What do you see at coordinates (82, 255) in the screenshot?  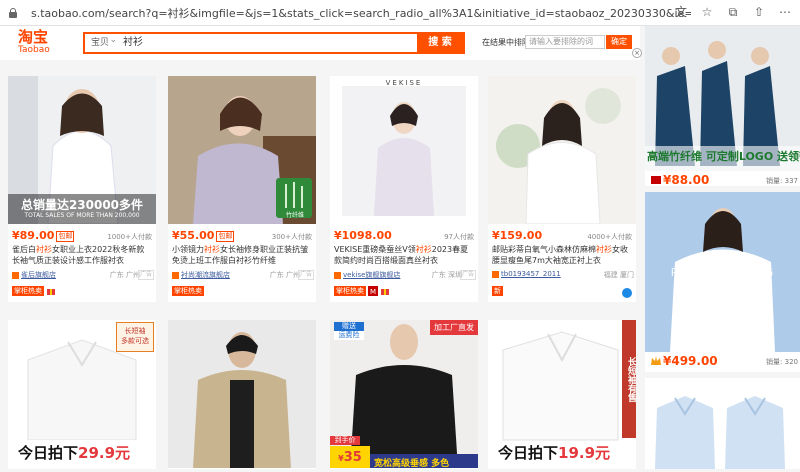 I see `product-title: 雀后白衬衫女职业上衣2022秋冬新款长袖气质正装设计感工作服衬衣` at bounding box center [82, 255].